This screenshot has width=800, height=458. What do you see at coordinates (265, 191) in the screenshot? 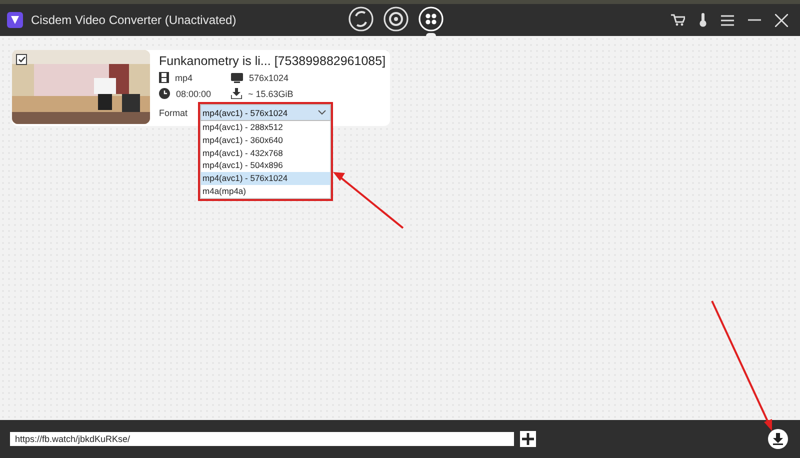
I see `format-option: m4a(mp4a)` at bounding box center [265, 191].